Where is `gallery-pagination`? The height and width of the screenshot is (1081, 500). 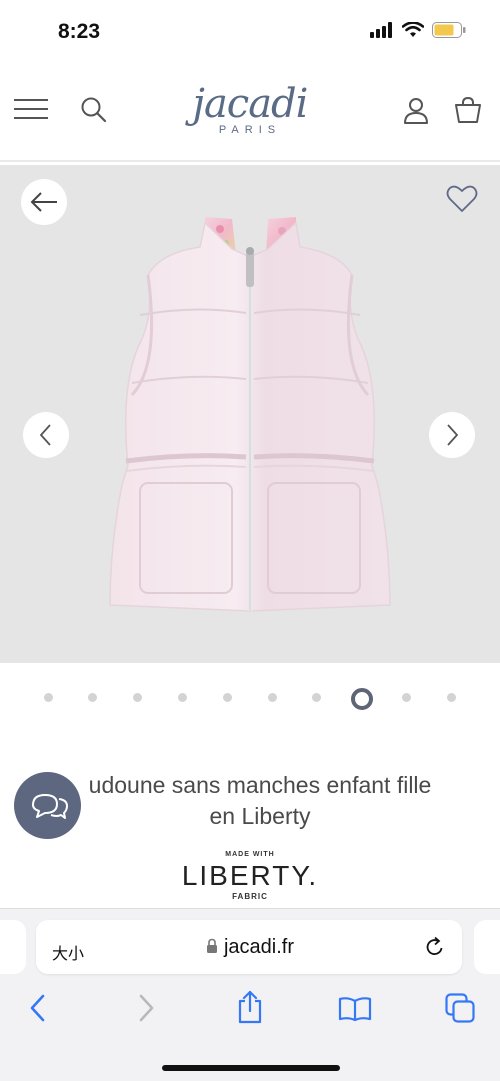
gallery-pagination is located at coordinates (250, 698).